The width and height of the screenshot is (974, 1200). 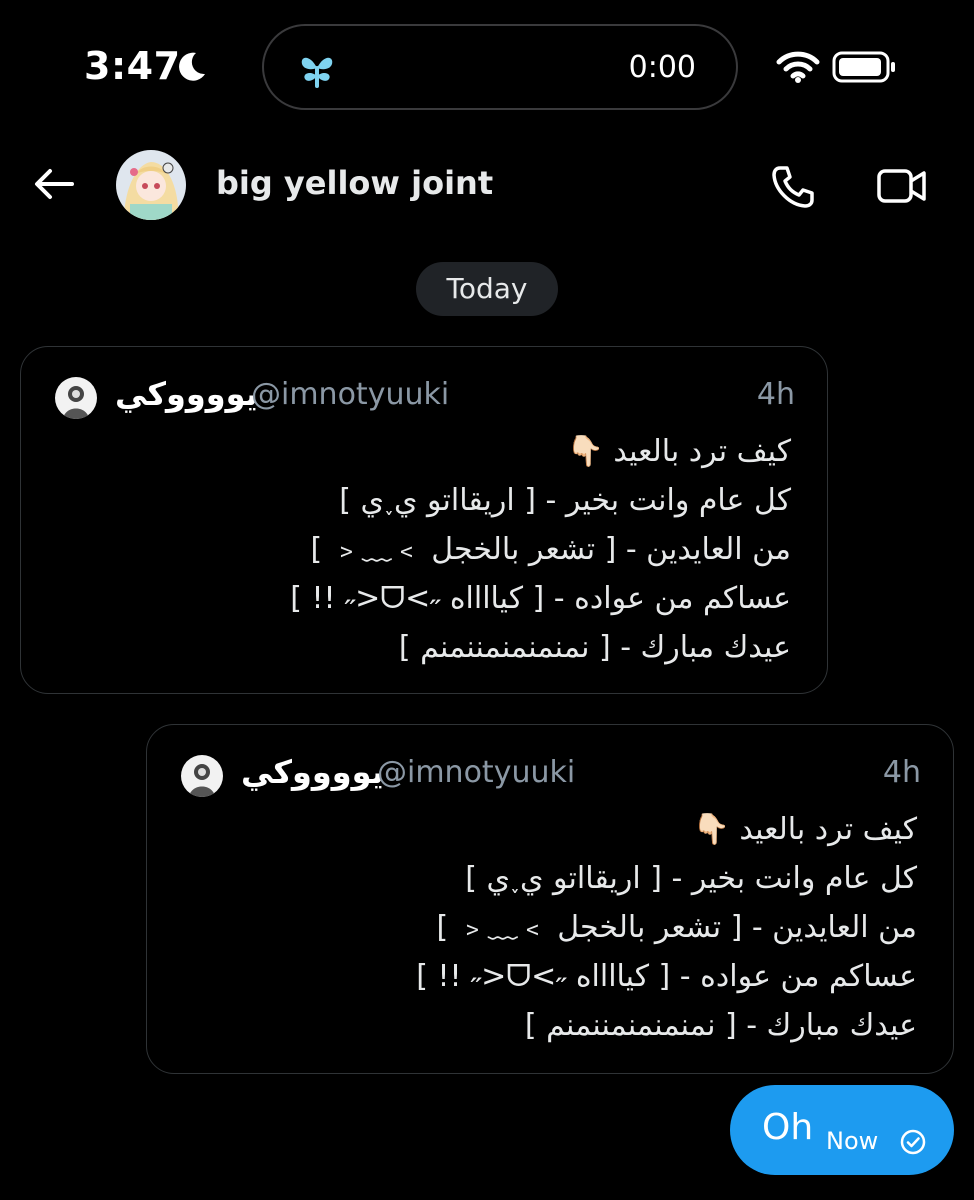 I want to click on chat-header: big yellow joint, so click(x=487, y=185).